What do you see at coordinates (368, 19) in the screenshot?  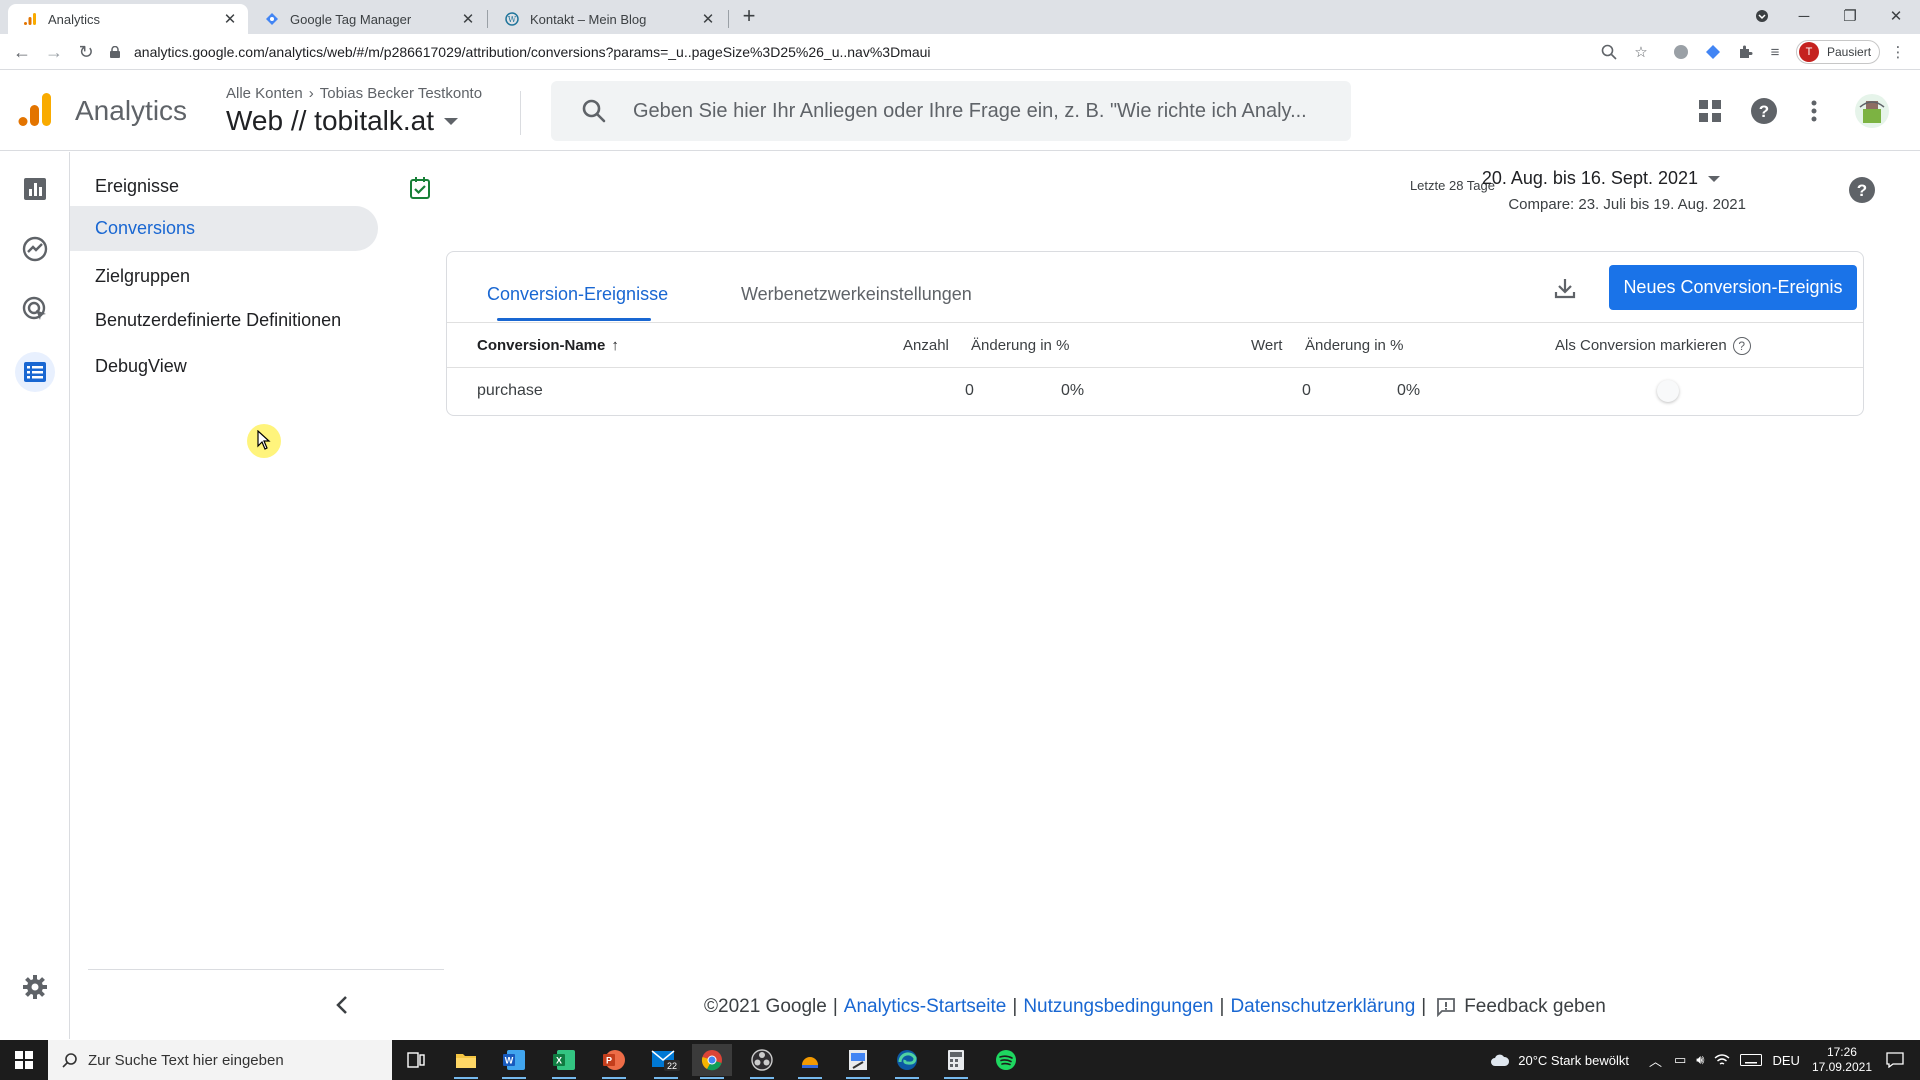 I see `tab-google-tag-manager: Google Tag Manager ✕` at bounding box center [368, 19].